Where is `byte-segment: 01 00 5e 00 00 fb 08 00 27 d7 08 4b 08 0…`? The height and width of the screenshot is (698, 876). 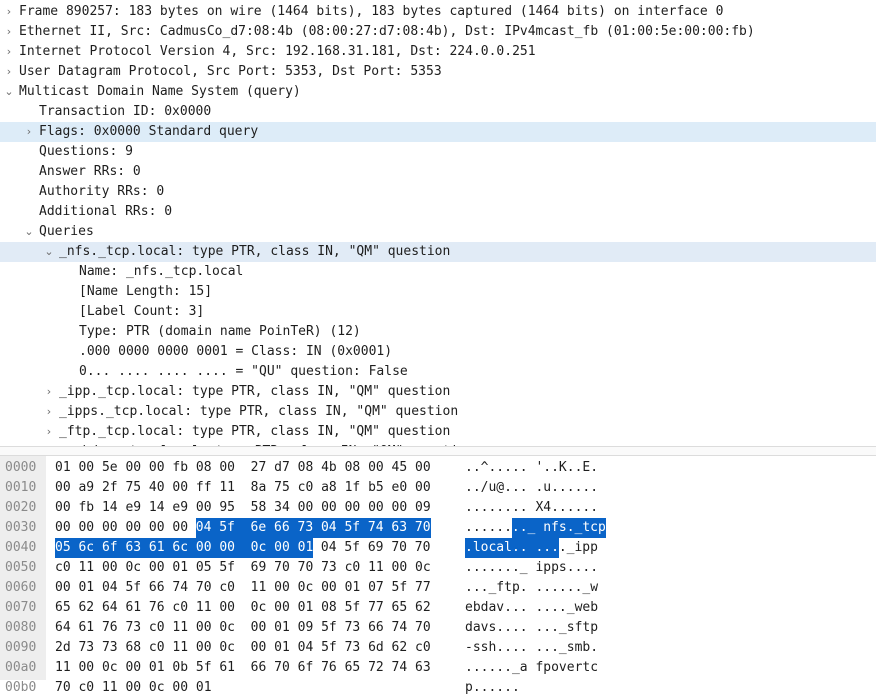
byte-segment: 01 00 5e 00 00 fb 08 00 27 d7 08 4b 08 0… is located at coordinates (243, 468).